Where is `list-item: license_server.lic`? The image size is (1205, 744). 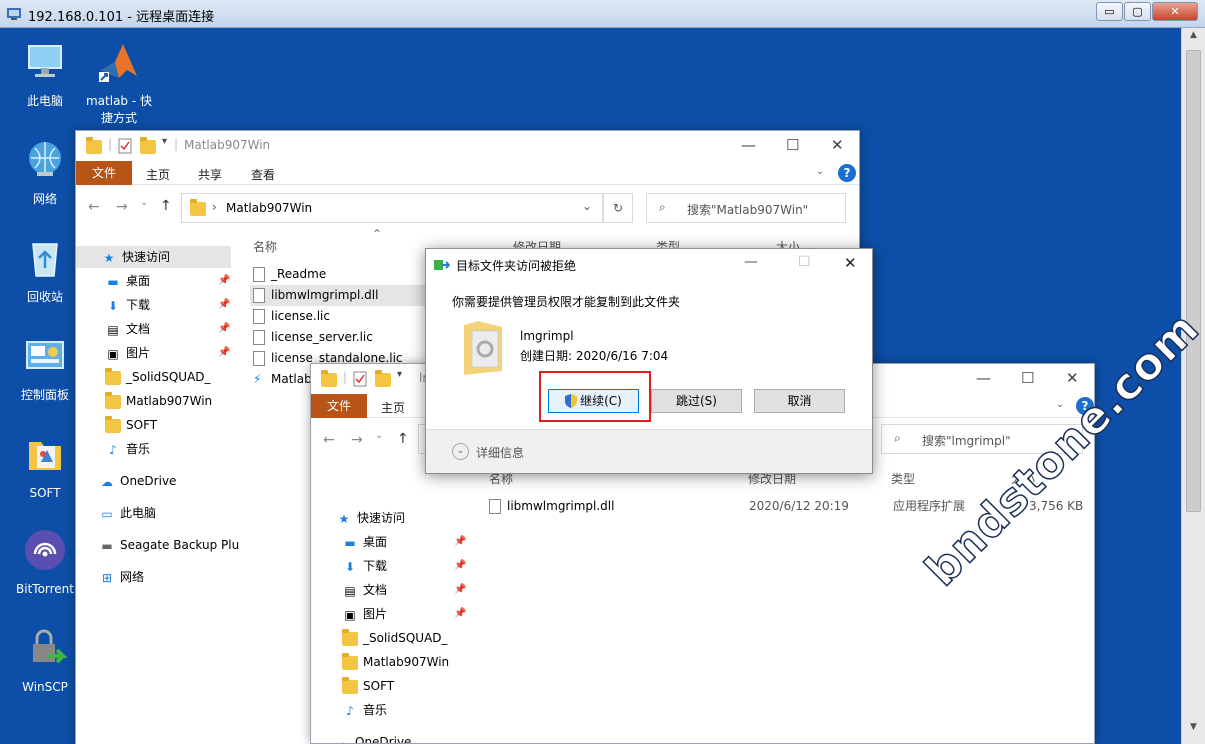
list-item: license_server.lic is located at coordinates (313, 337).